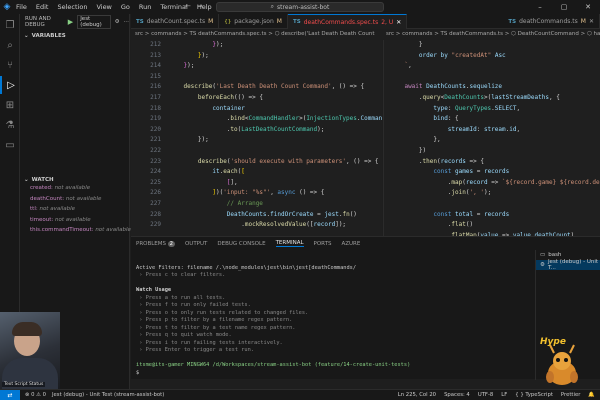  What do you see at coordinates (347, 21) in the screenshot?
I see `tab-deathcommands-spec: TS deathCommands.spec.ts 2, U ✕` at bounding box center [347, 21].